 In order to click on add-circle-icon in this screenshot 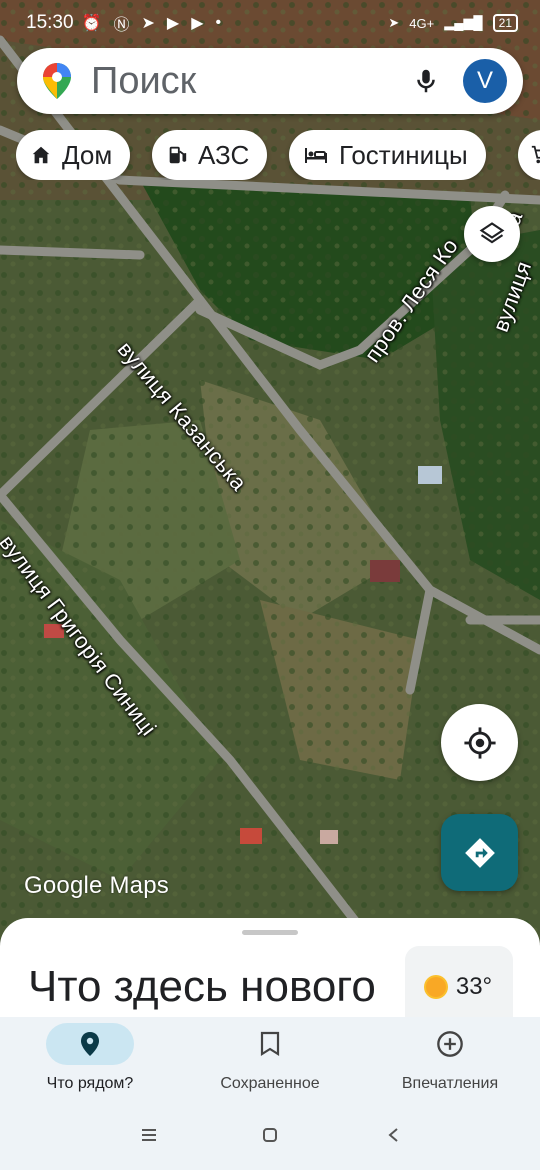, I will do `click(450, 1044)`.